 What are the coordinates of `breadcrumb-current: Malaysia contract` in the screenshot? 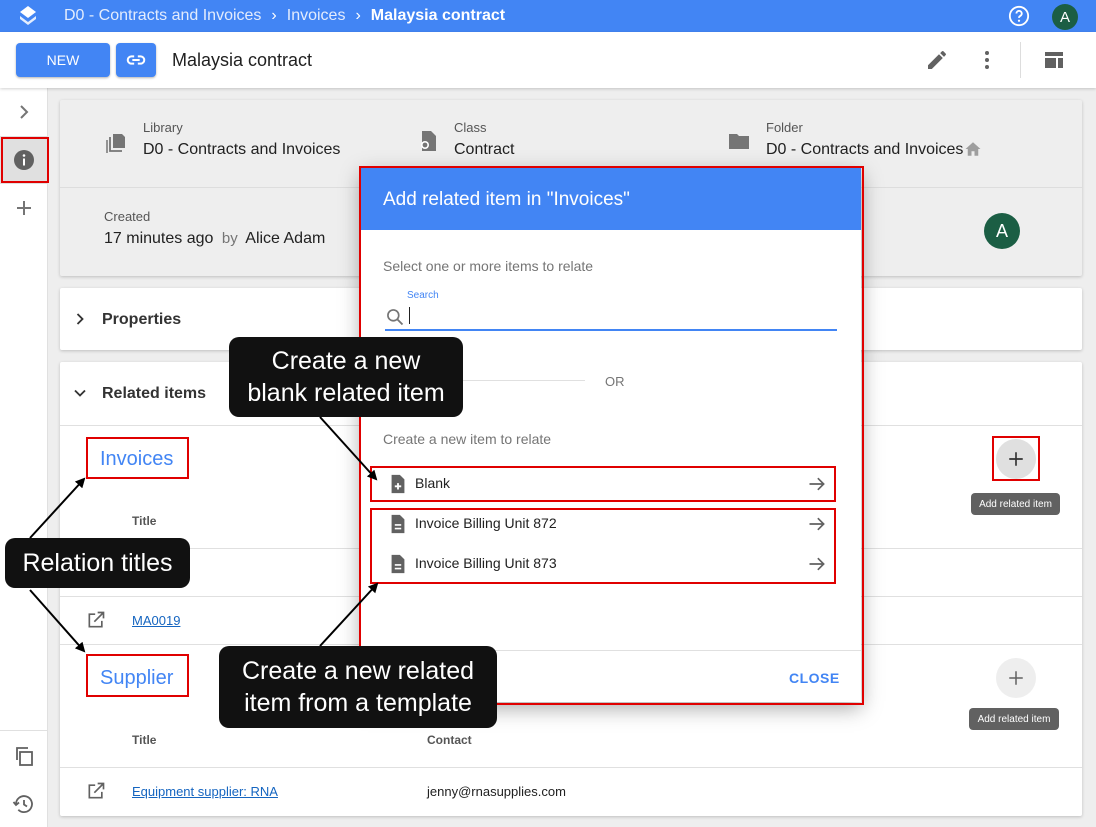 It's located at (438, 15).